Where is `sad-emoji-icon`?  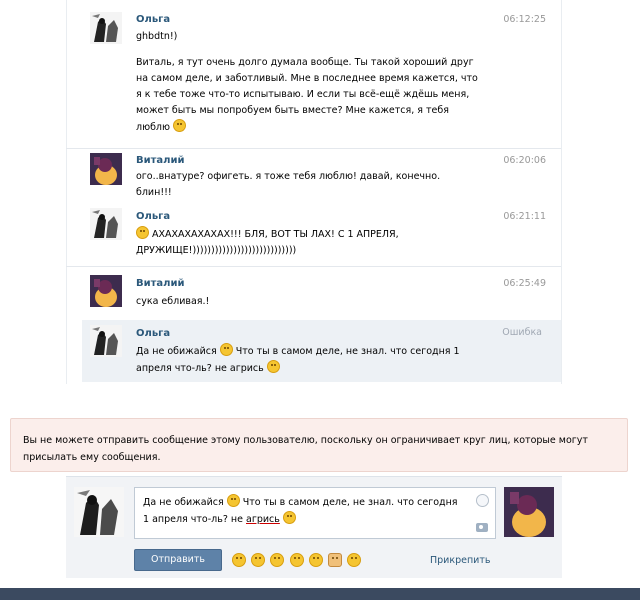
sad-emoji-icon is located at coordinates (258, 560).